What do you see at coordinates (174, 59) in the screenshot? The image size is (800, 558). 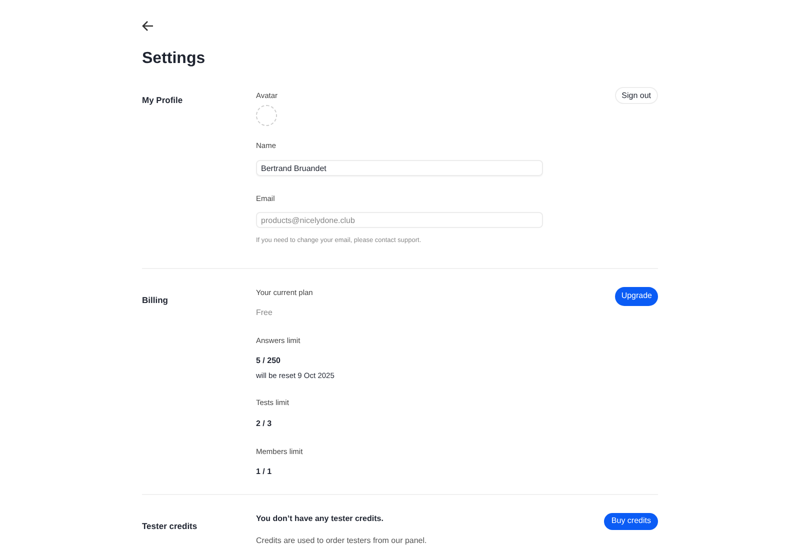 I see `page-title: Settings` at bounding box center [174, 59].